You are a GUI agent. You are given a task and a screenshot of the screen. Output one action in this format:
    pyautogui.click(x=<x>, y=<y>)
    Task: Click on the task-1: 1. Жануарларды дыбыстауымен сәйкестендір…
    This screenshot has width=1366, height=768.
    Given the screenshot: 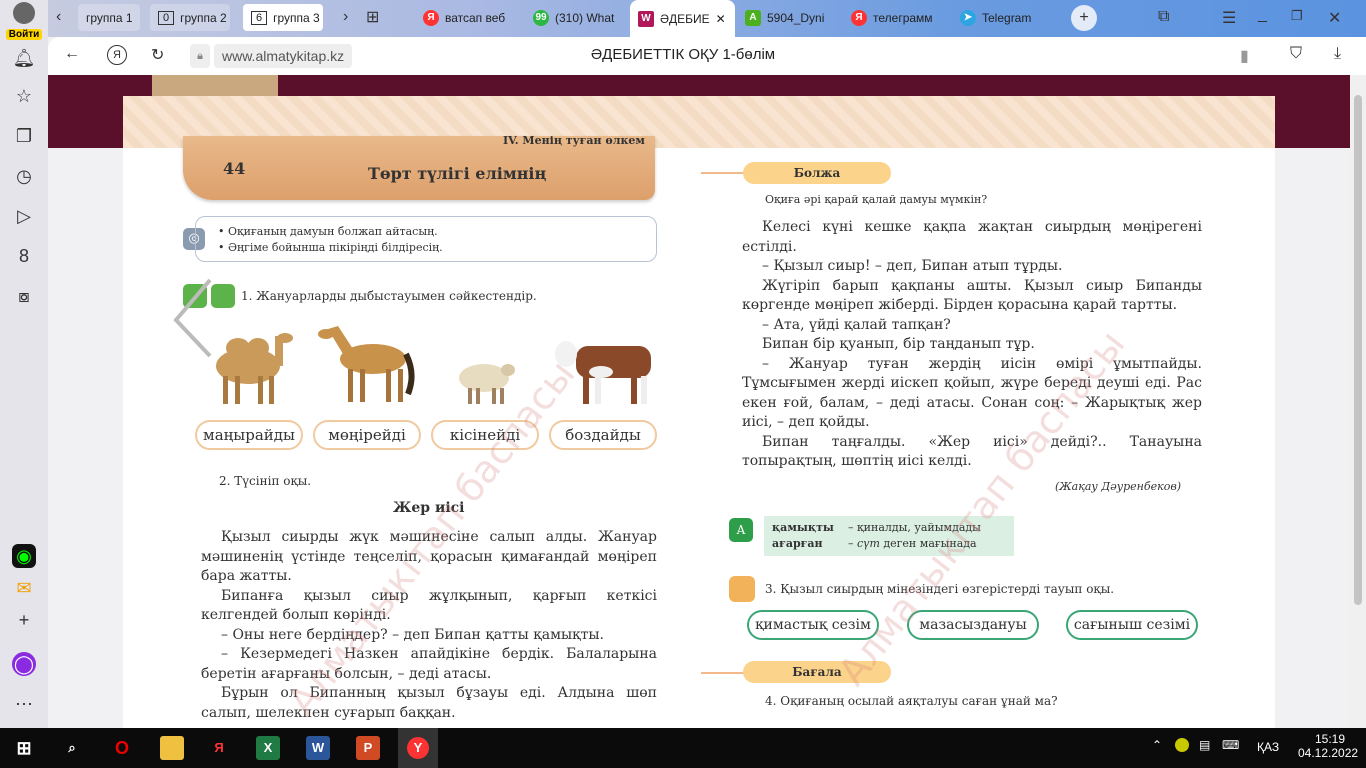 What is the action you would take?
    pyautogui.click(x=389, y=296)
    